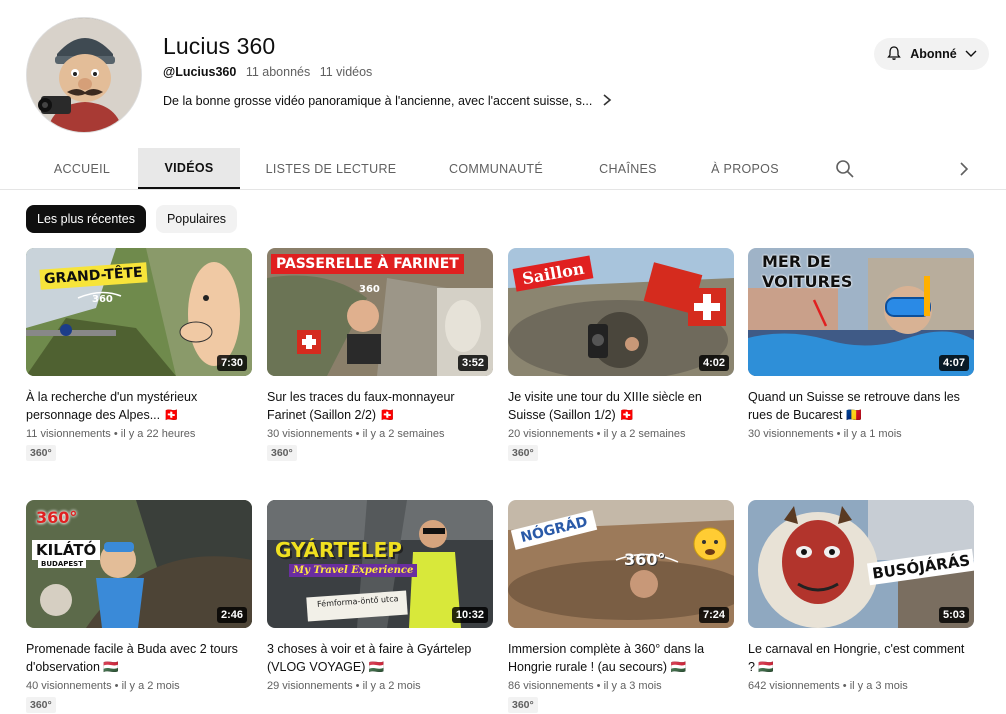 Image resolution: width=1006 pixels, height=714 pixels. Describe the element at coordinates (200, 72) in the screenshot. I see `channel-handle: @Lucius360` at that location.